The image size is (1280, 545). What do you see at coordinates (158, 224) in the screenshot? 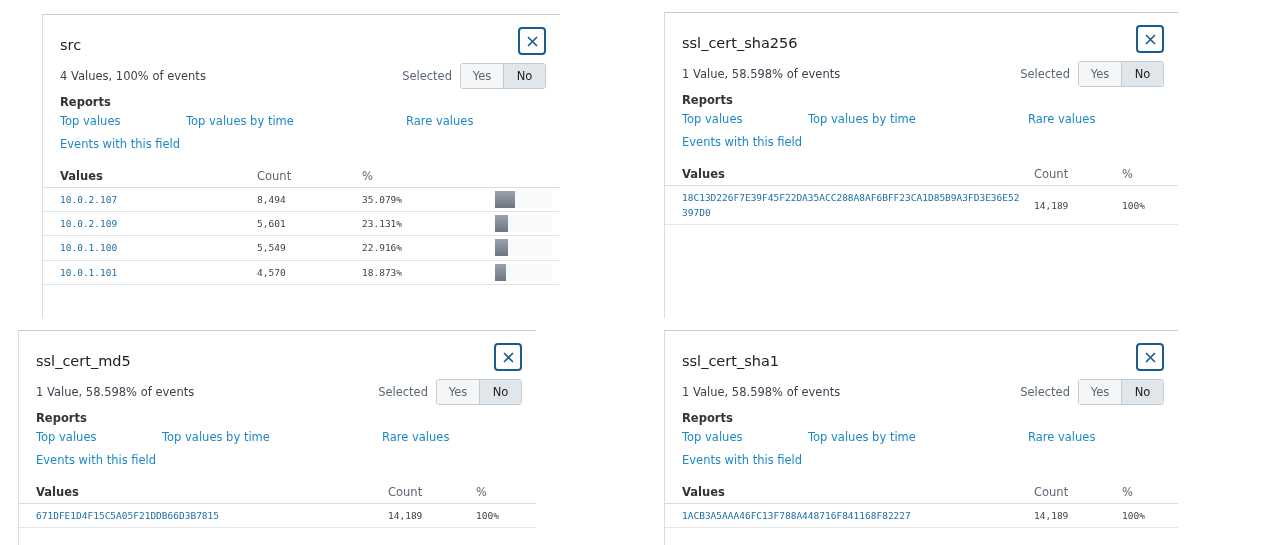
I see `value-link: 10.0.2.109` at bounding box center [158, 224].